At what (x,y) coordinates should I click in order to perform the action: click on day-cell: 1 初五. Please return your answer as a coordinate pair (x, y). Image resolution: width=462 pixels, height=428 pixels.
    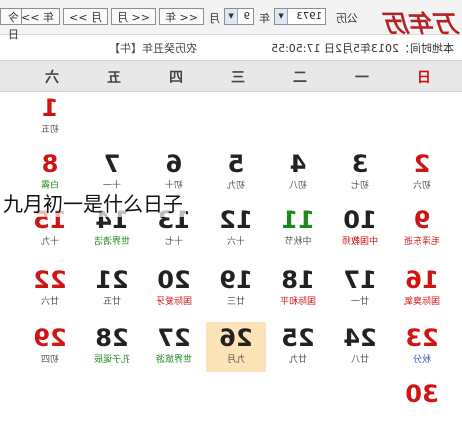
    Looking at the image, I should click on (50, 117).